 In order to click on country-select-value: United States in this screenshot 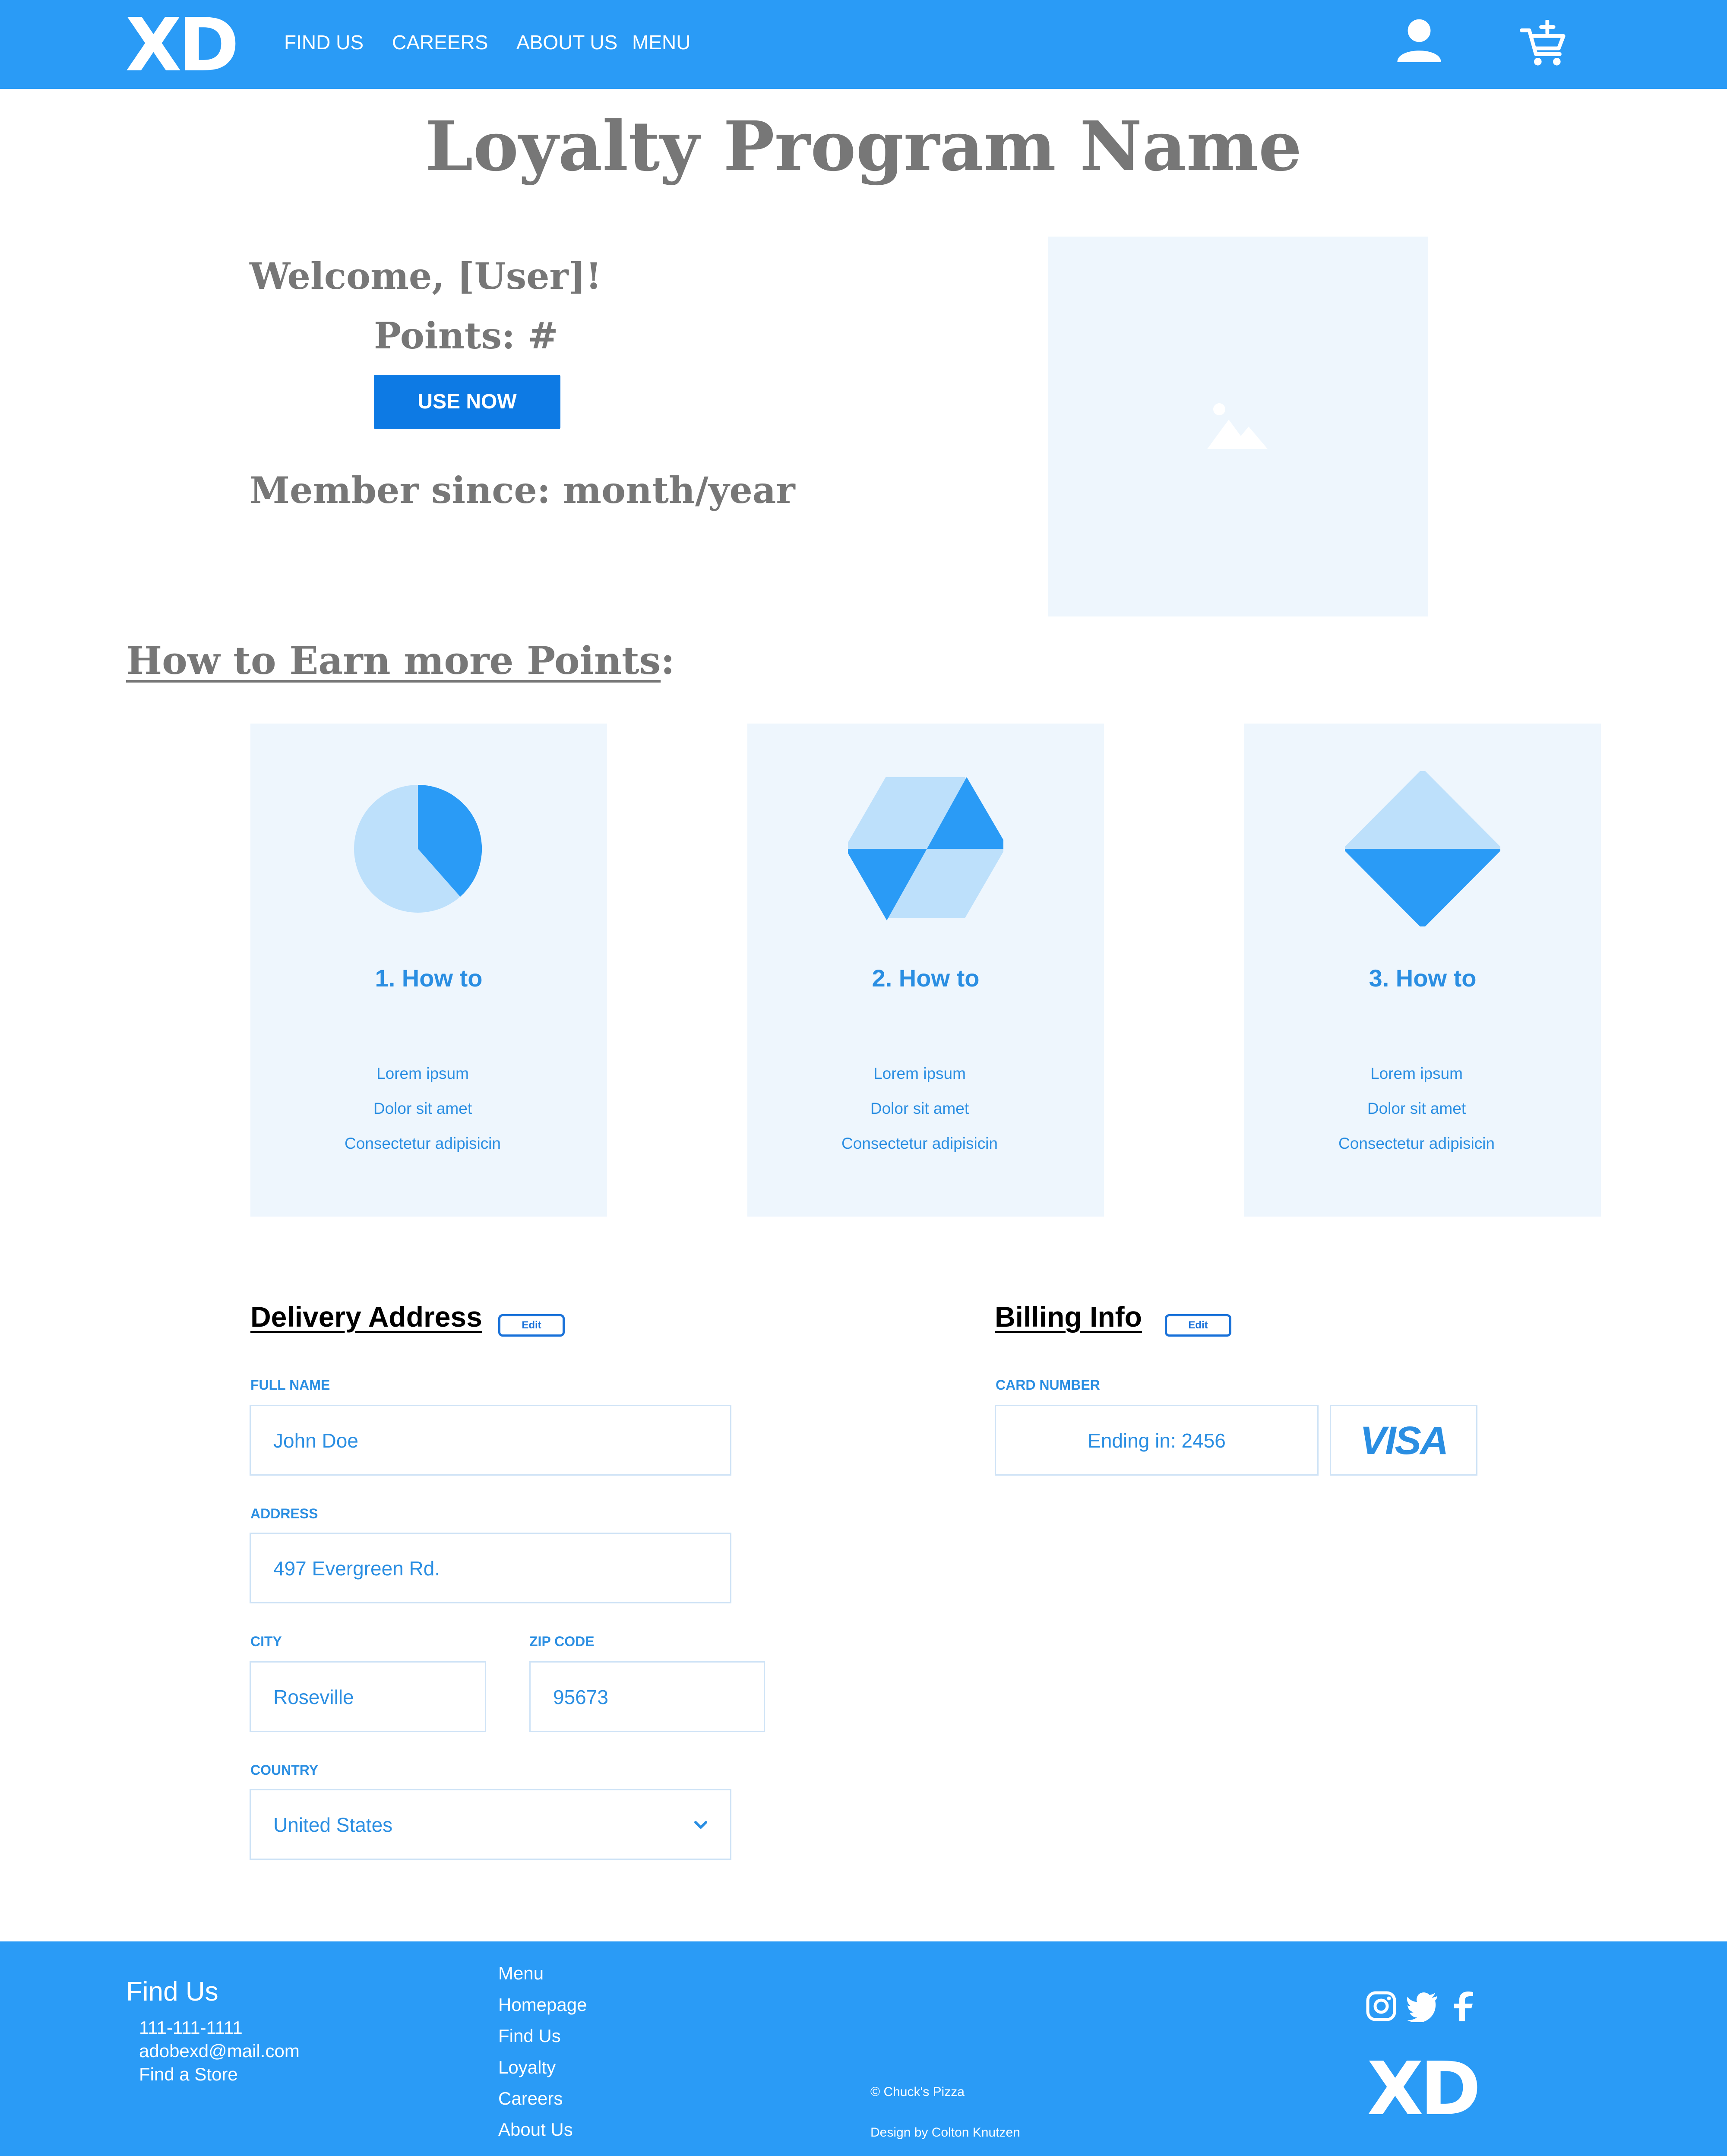, I will do `click(333, 1825)`.